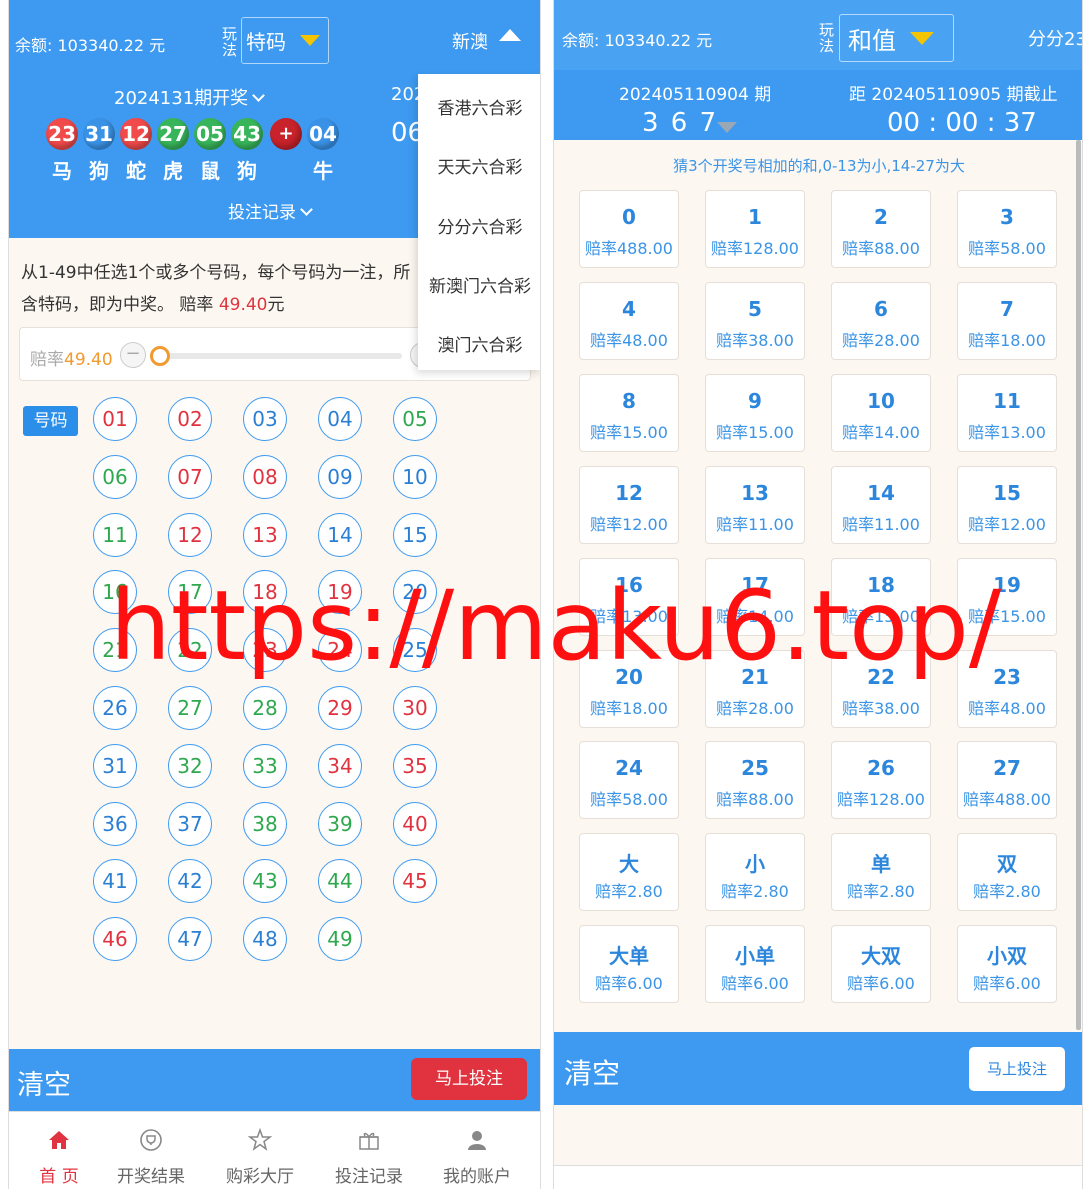  What do you see at coordinates (818, 1177) in the screenshot?
I see `bottom-nav-partial` at bounding box center [818, 1177].